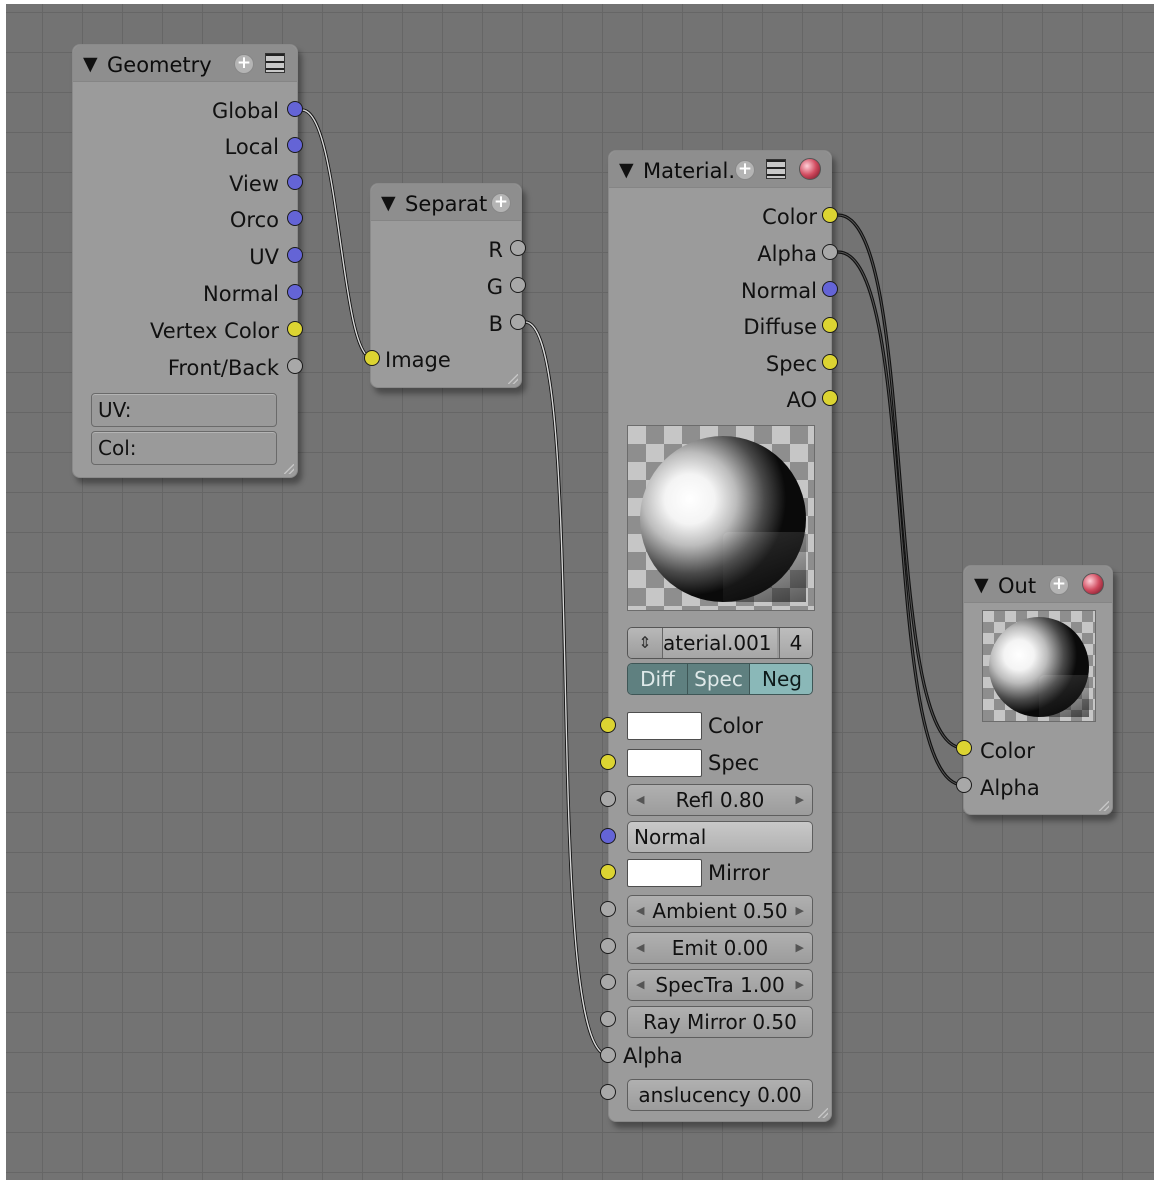 This screenshot has height=1180, width=1154. What do you see at coordinates (295, 366) in the screenshot?
I see `socket-front-back` at bounding box center [295, 366].